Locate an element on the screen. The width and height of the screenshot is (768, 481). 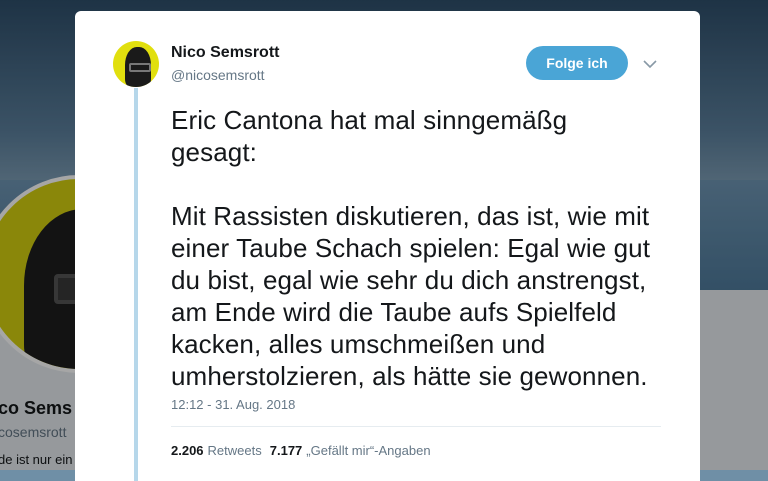
likes-label: „Gefällt mir“-Angaben is located at coordinates (368, 450).